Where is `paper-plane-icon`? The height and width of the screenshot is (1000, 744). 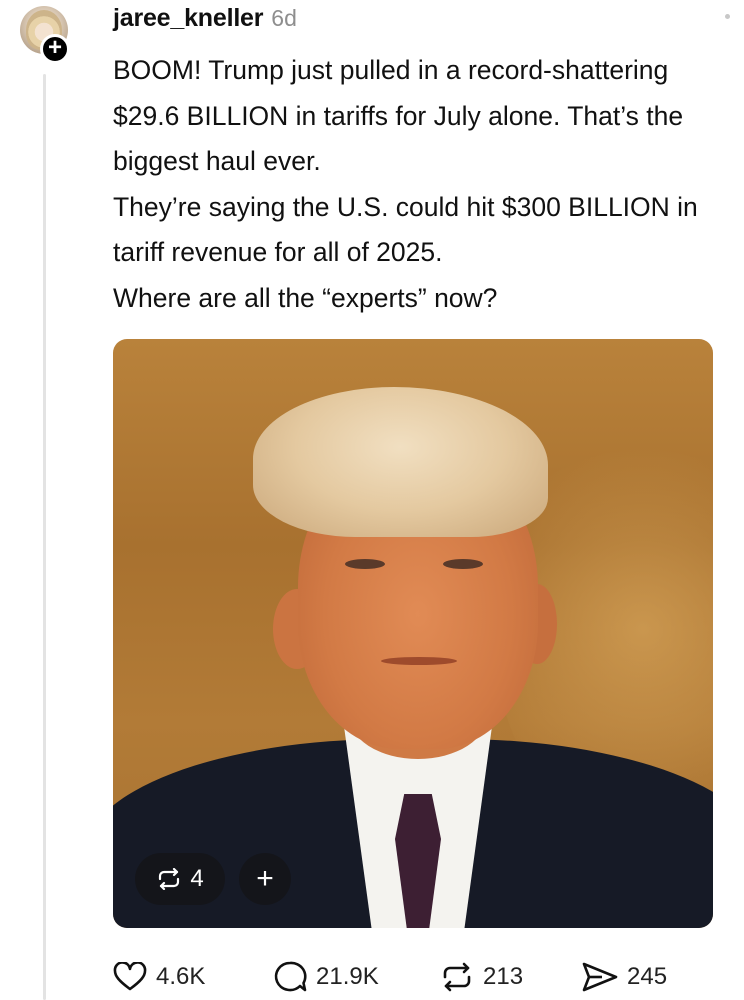
paper-plane-icon is located at coordinates (600, 977).